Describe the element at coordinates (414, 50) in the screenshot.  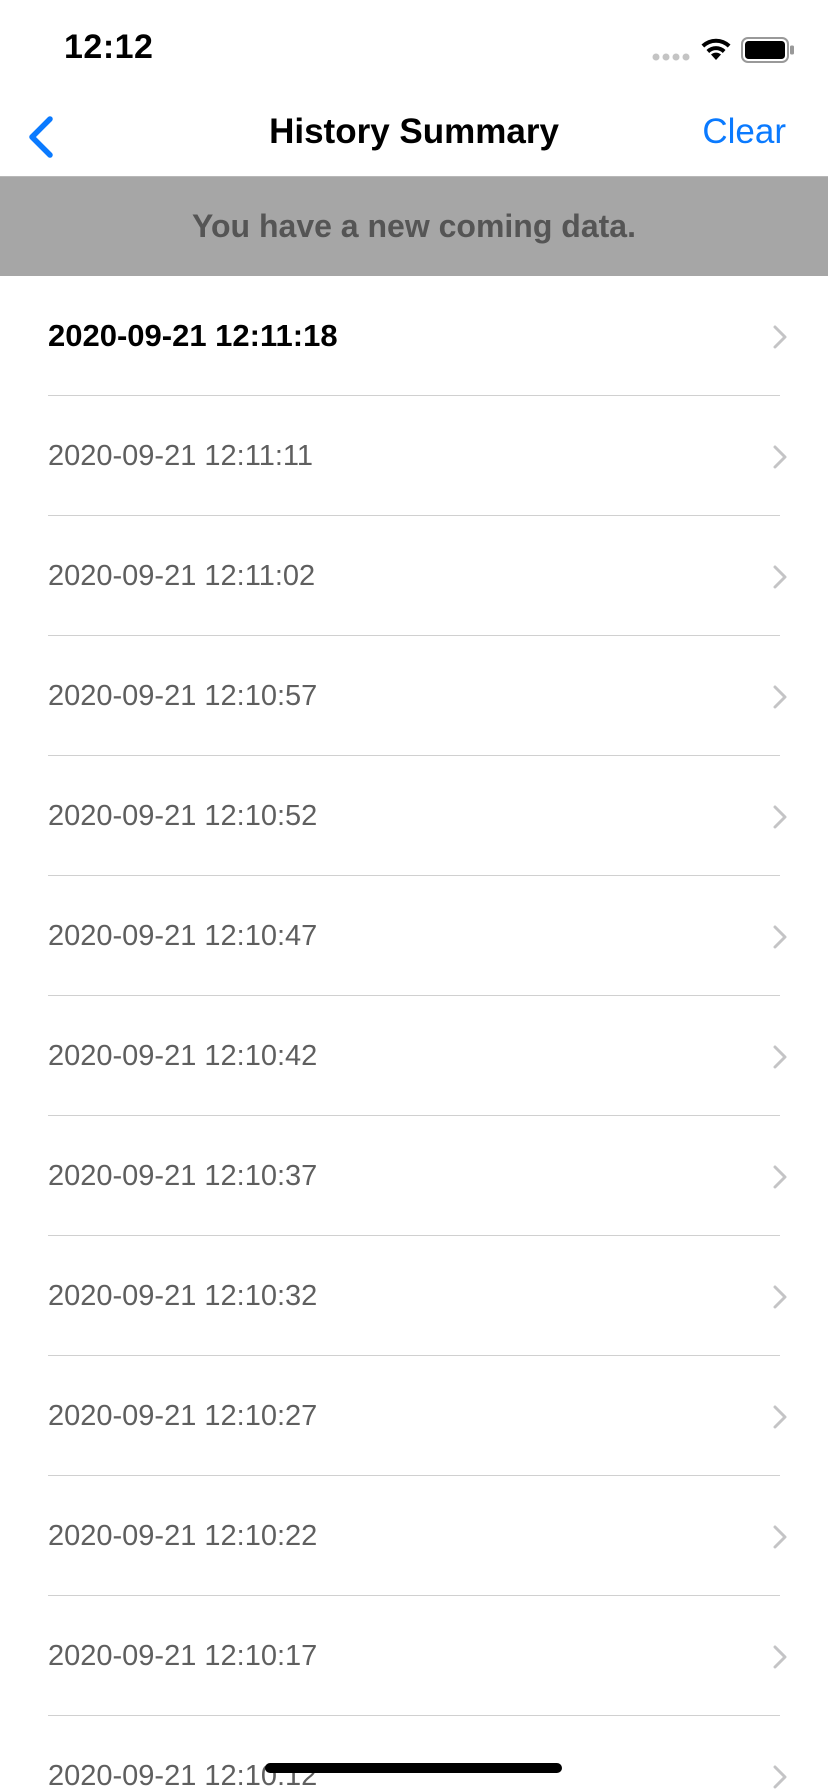
I see `status-bar: 12:12` at that location.